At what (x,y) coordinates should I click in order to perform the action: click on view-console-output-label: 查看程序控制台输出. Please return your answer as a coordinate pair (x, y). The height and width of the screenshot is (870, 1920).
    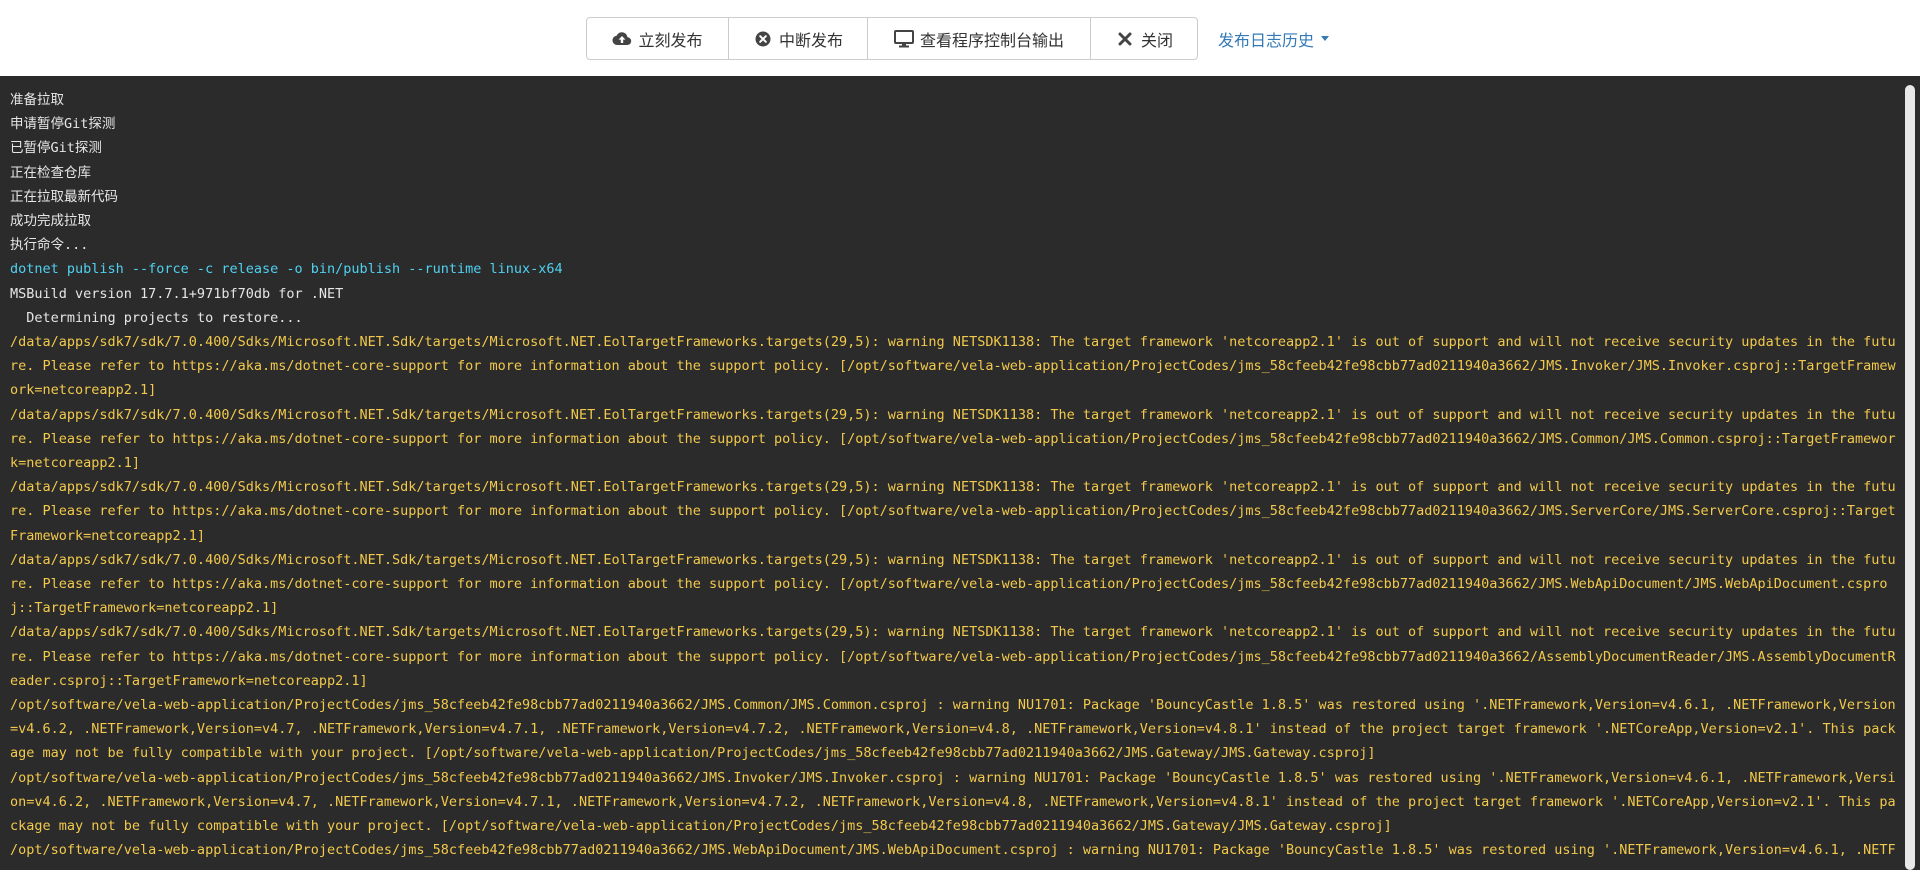
    Looking at the image, I should click on (991, 40).